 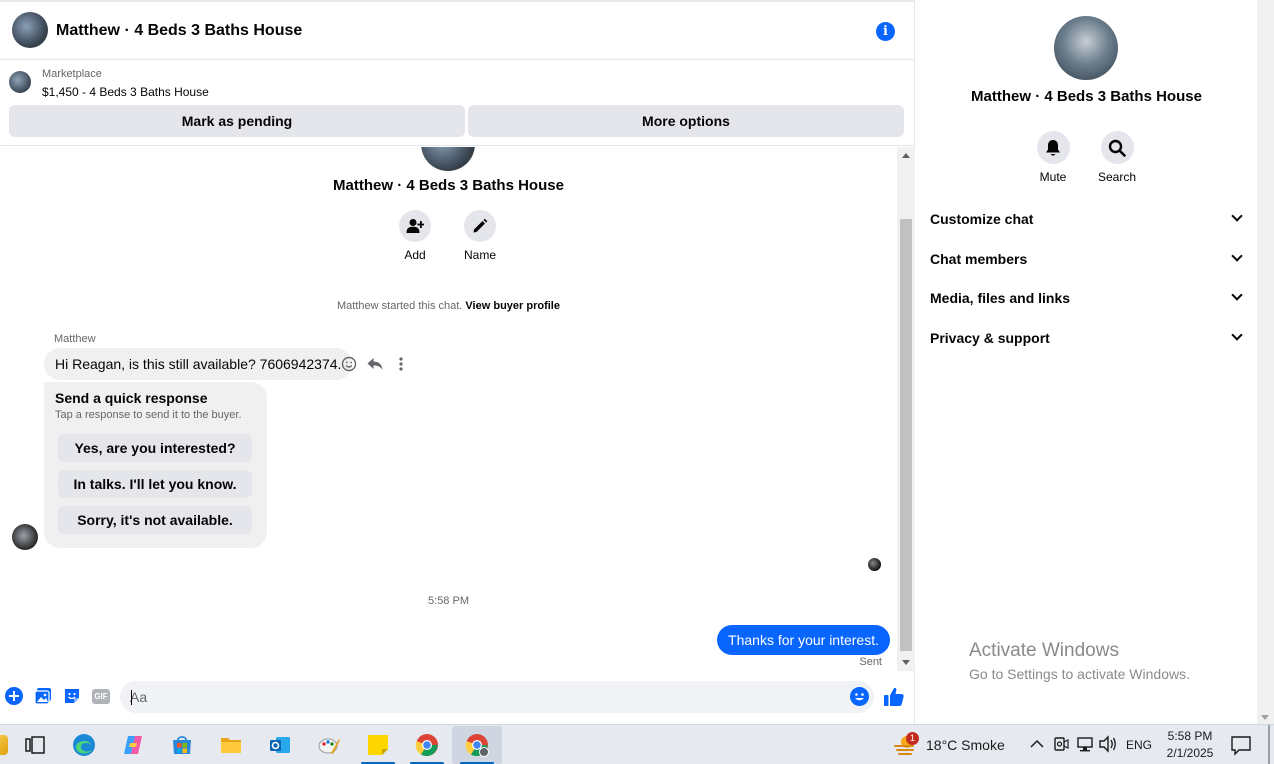 I want to click on sticky-notes-icon, so click(x=378, y=745).